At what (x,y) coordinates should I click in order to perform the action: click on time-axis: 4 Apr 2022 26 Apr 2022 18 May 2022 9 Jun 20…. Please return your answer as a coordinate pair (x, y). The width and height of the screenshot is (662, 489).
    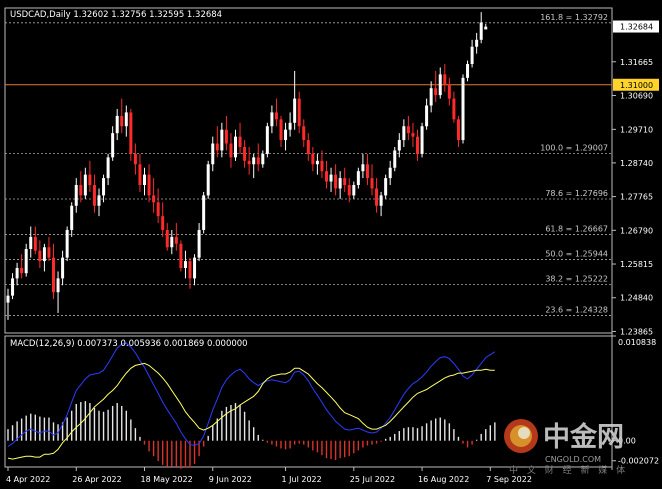
    Looking at the image, I should click on (269, 475).